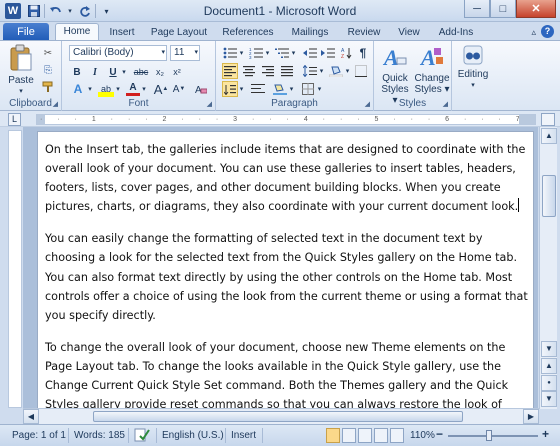 This screenshot has height=446, width=560. What do you see at coordinates (439, 434) in the screenshot?
I see `zoom-out-button: −` at bounding box center [439, 434].